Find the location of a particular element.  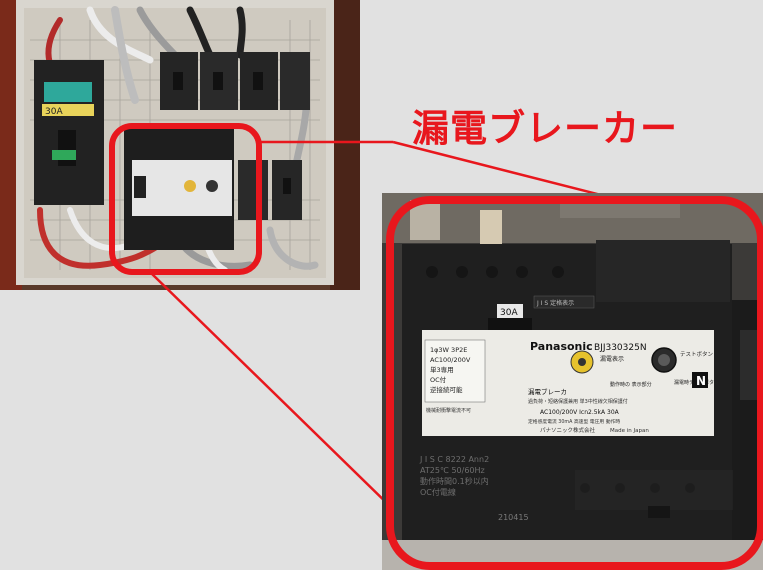

model-number: BJJ330325N is located at coordinates (620, 348).